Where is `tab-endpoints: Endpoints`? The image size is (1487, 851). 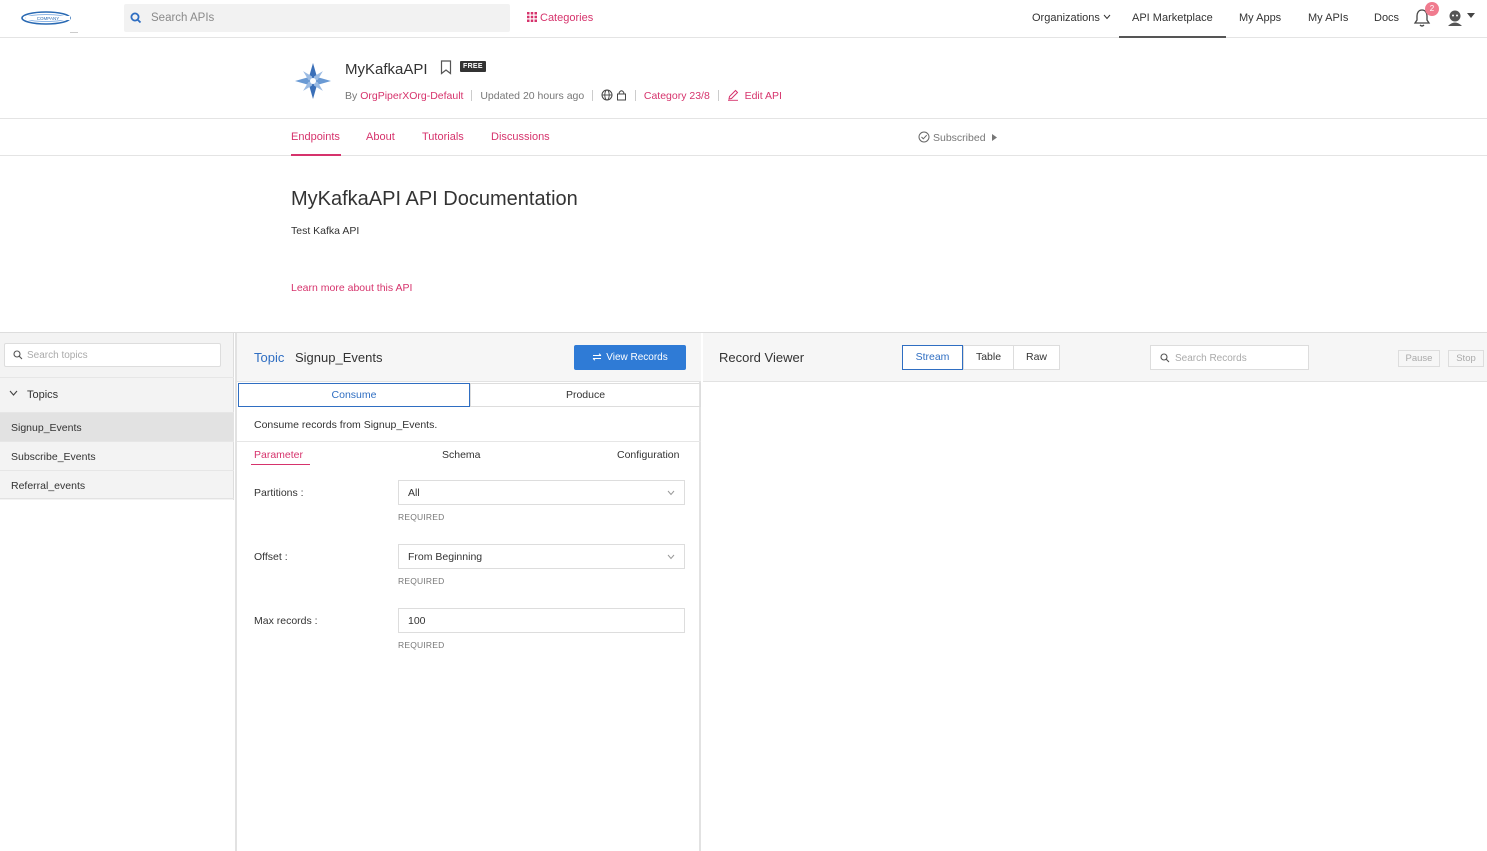
tab-endpoints: Endpoints is located at coordinates (315, 137).